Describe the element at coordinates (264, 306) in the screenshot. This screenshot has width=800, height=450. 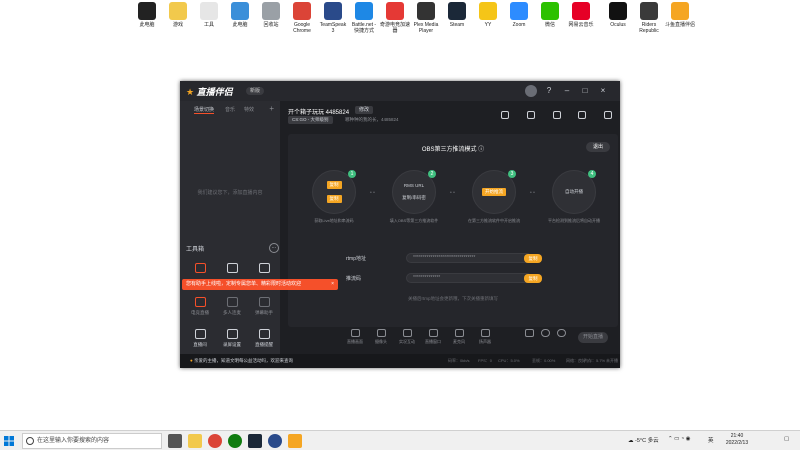
I see `toolbox-item: 弹幕助手` at that location.